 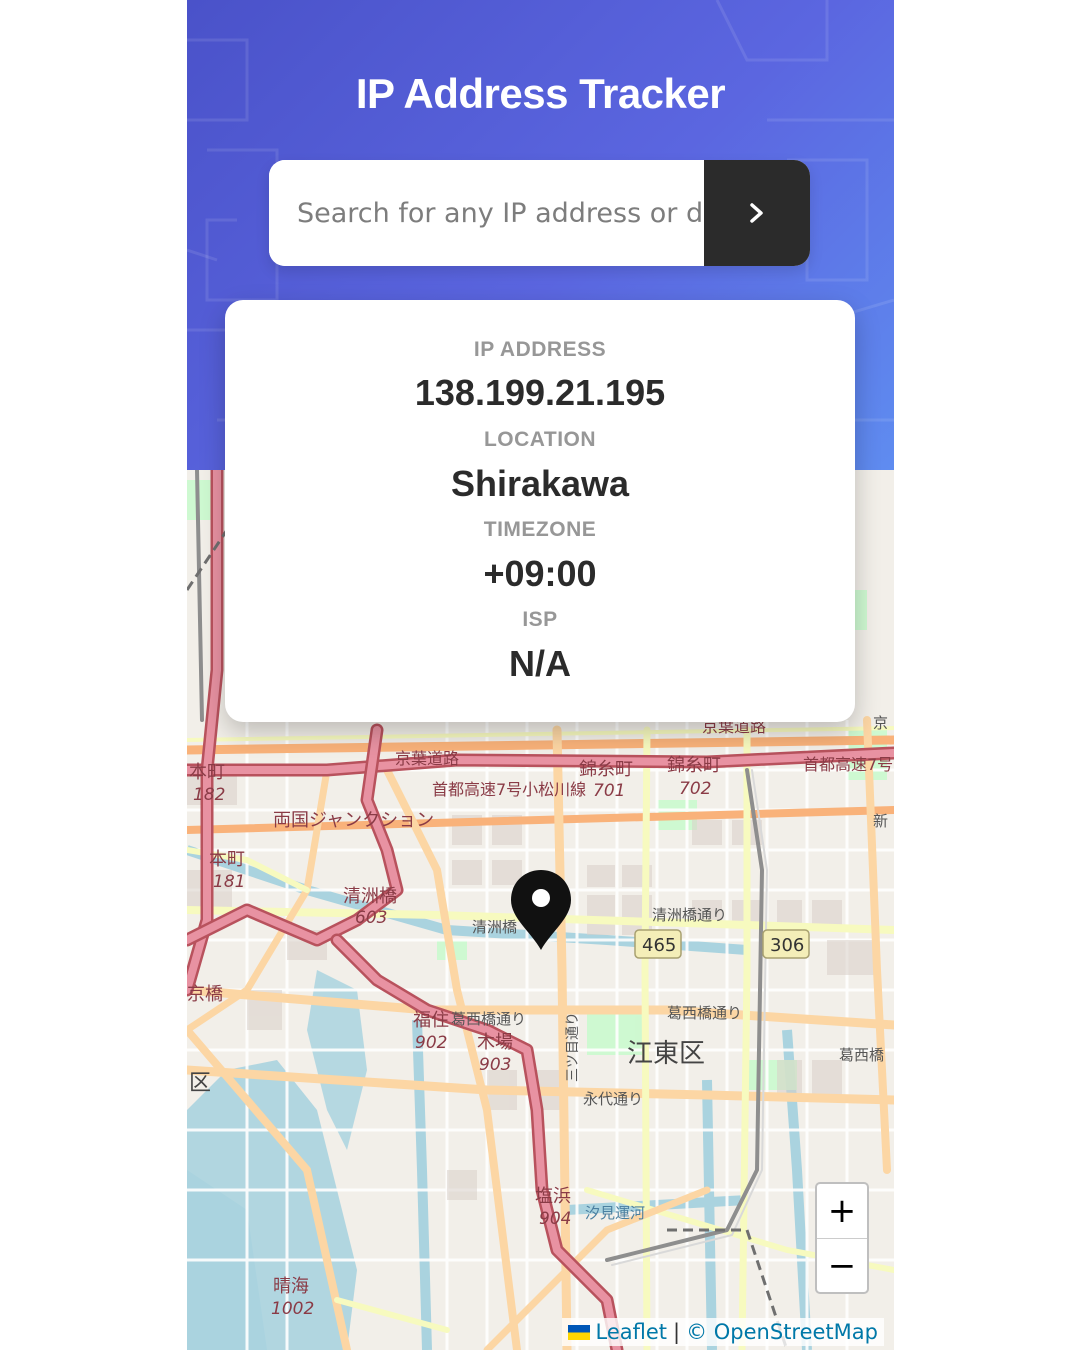 What do you see at coordinates (609, 791) in the screenshot?
I see `map-label-route-701: 701` at bounding box center [609, 791].